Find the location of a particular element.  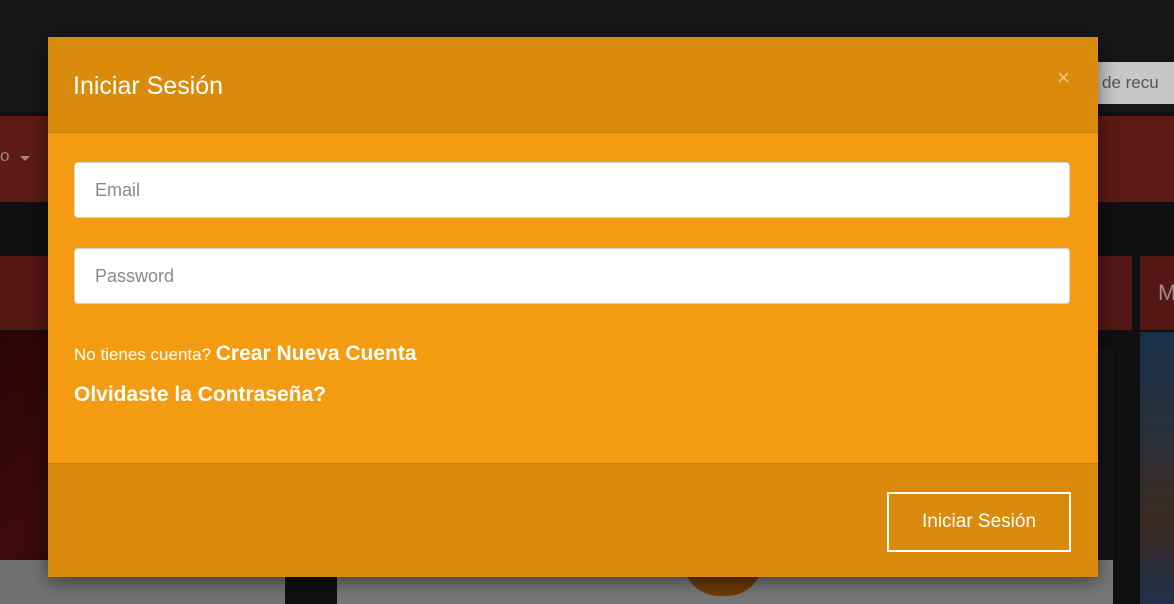

login-submit-button: Iniciar Sesión is located at coordinates (979, 522).